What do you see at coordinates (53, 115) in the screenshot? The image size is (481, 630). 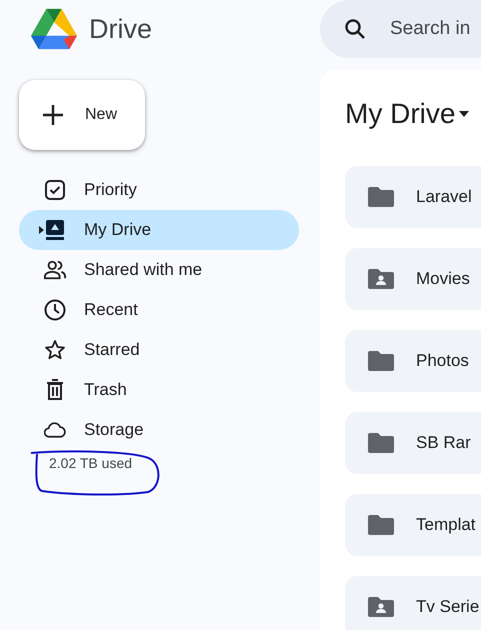 I see `plus-icon` at bounding box center [53, 115].